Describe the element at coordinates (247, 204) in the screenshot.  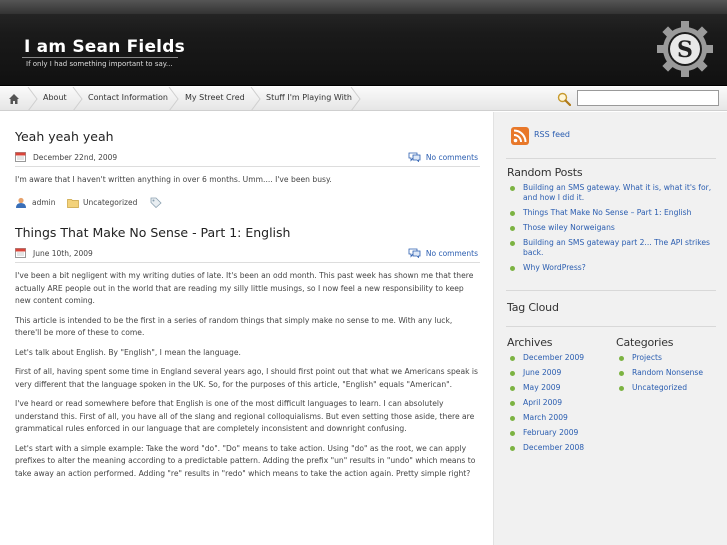
I see `post-footer: admin Uncategorized` at that location.